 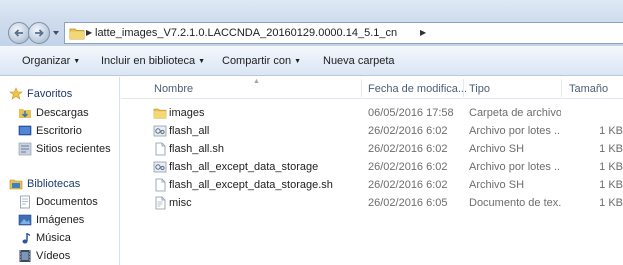 I want to click on include-library-label: Incluir en biblioteca, so click(x=148, y=61).